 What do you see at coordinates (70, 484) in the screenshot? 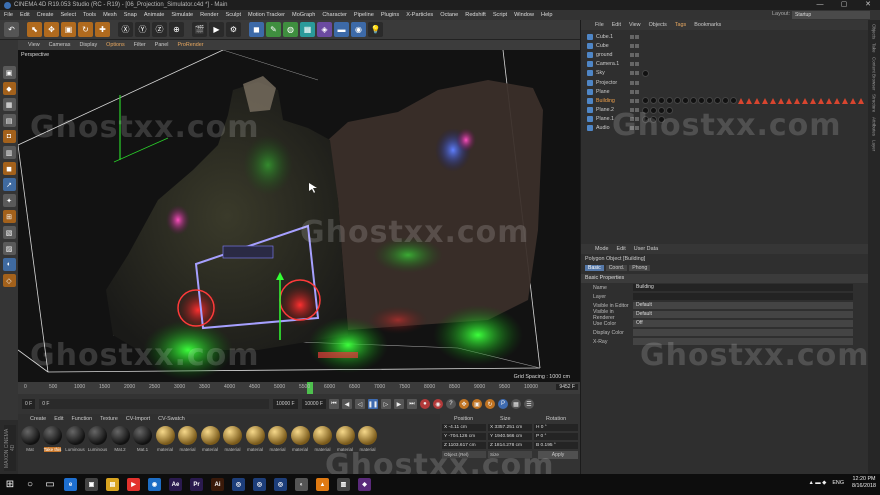
I see `taskbar-app-icon: e` at bounding box center [70, 484].